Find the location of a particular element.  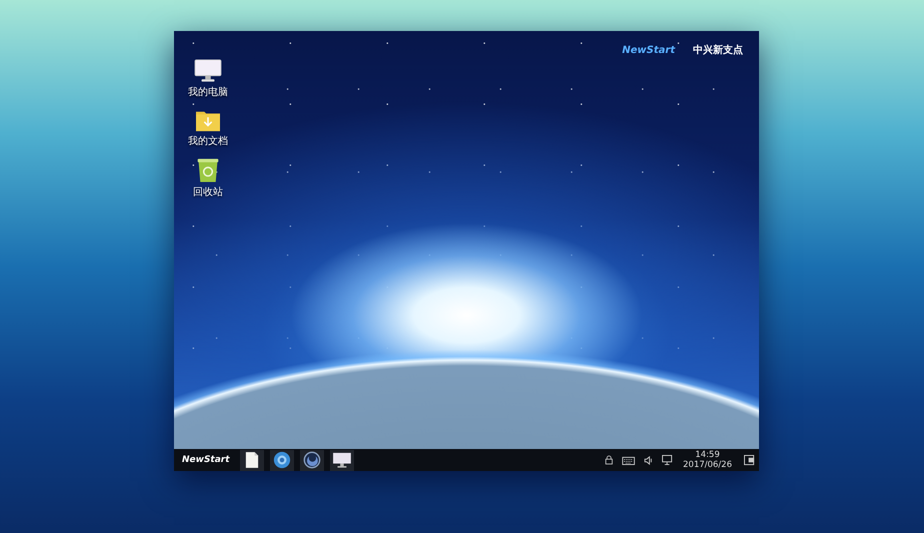

desktop-icon-label: 我的电脑 is located at coordinates (208, 92).